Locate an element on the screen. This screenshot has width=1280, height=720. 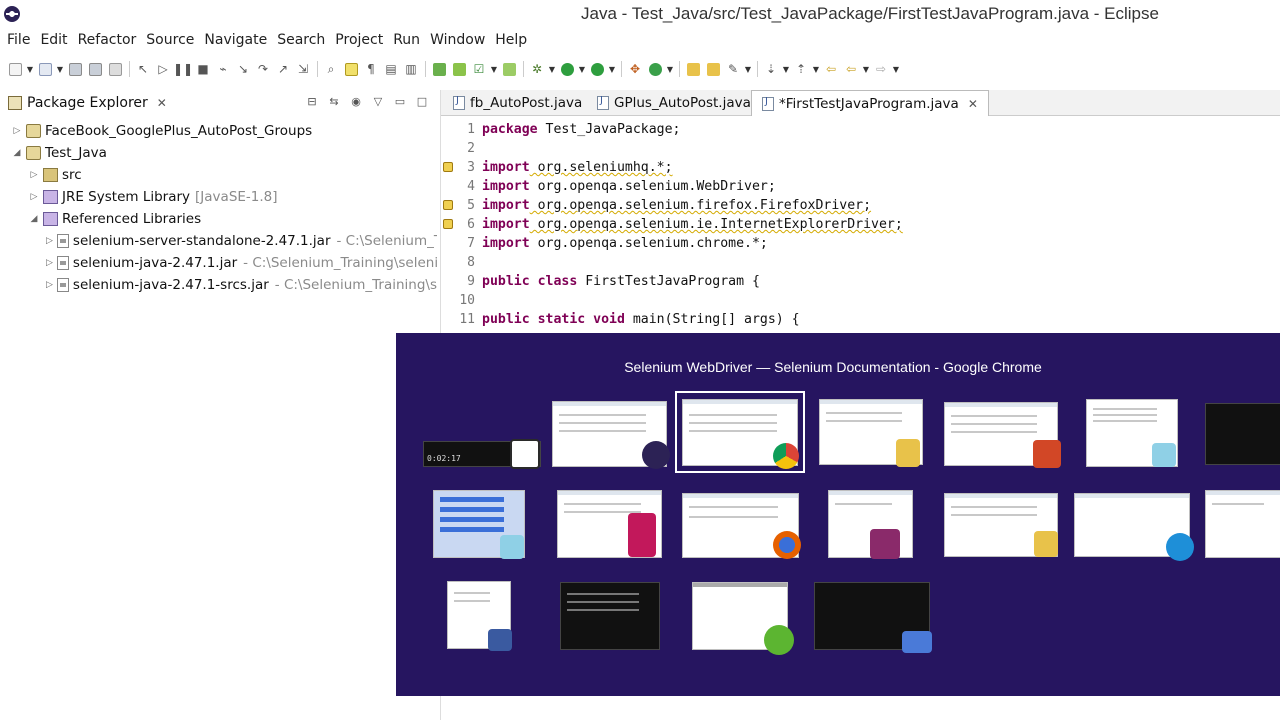
prev-annotation-icon: ⇡ is located at coordinates (801, 69).